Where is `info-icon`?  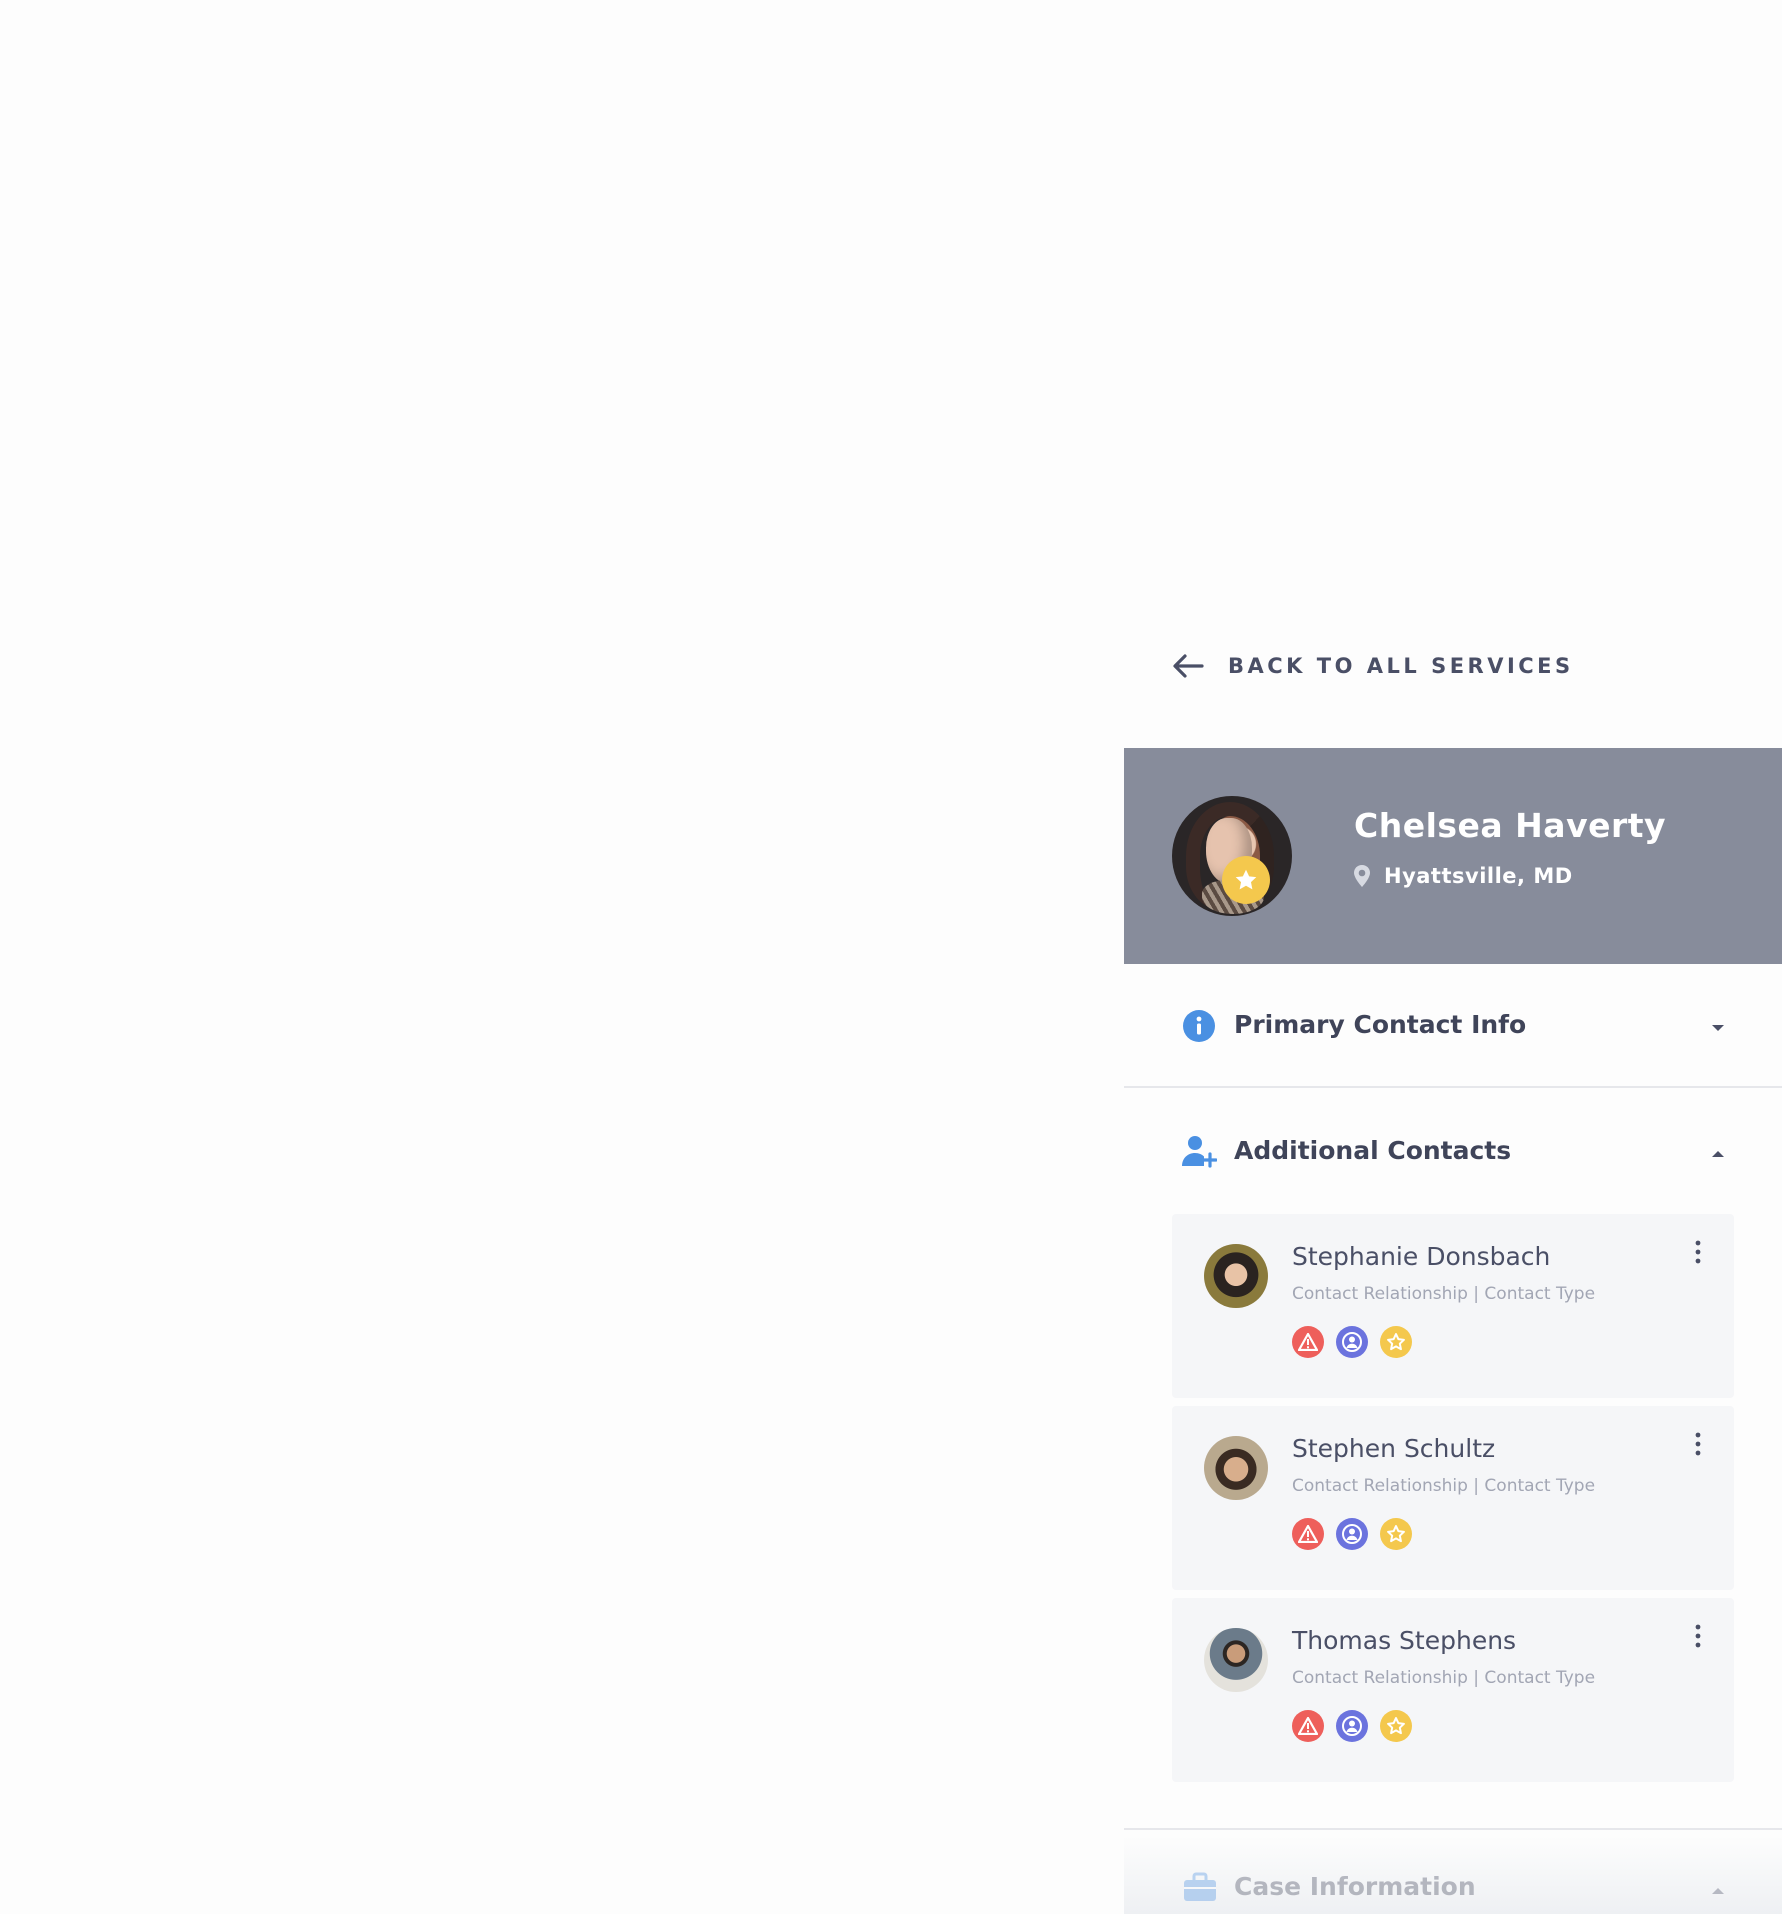 info-icon is located at coordinates (1199, 1026).